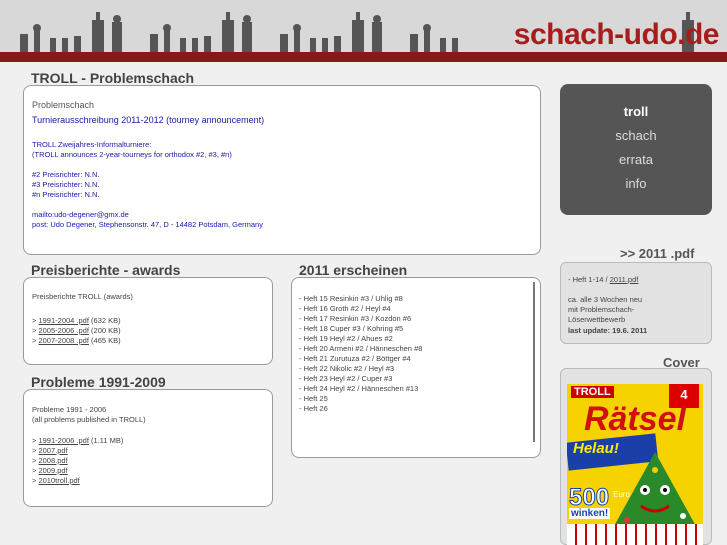 The image size is (727, 545). What do you see at coordinates (601, 309) in the screenshot?
I see `pdf-note-line: mit Problemschach-` at bounding box center [601, 309].